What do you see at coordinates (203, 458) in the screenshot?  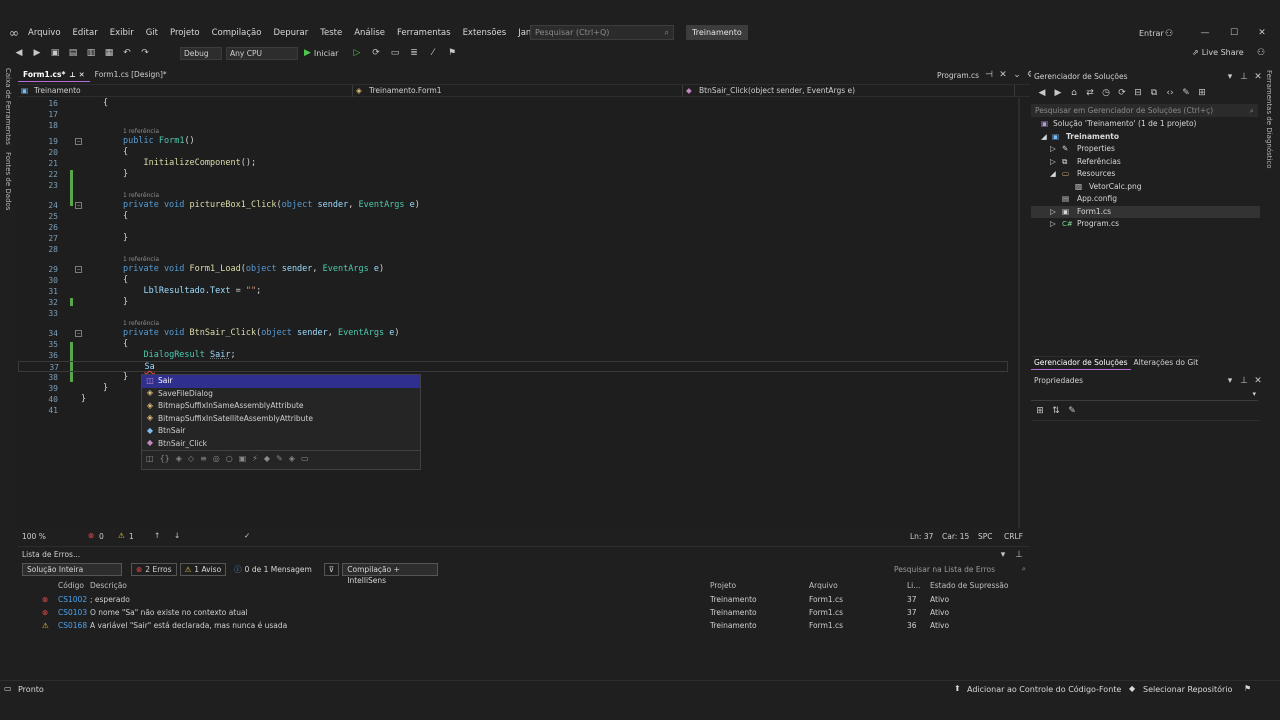 I see `filter-enum-icon: ≡` at bounding box center [203, 458].